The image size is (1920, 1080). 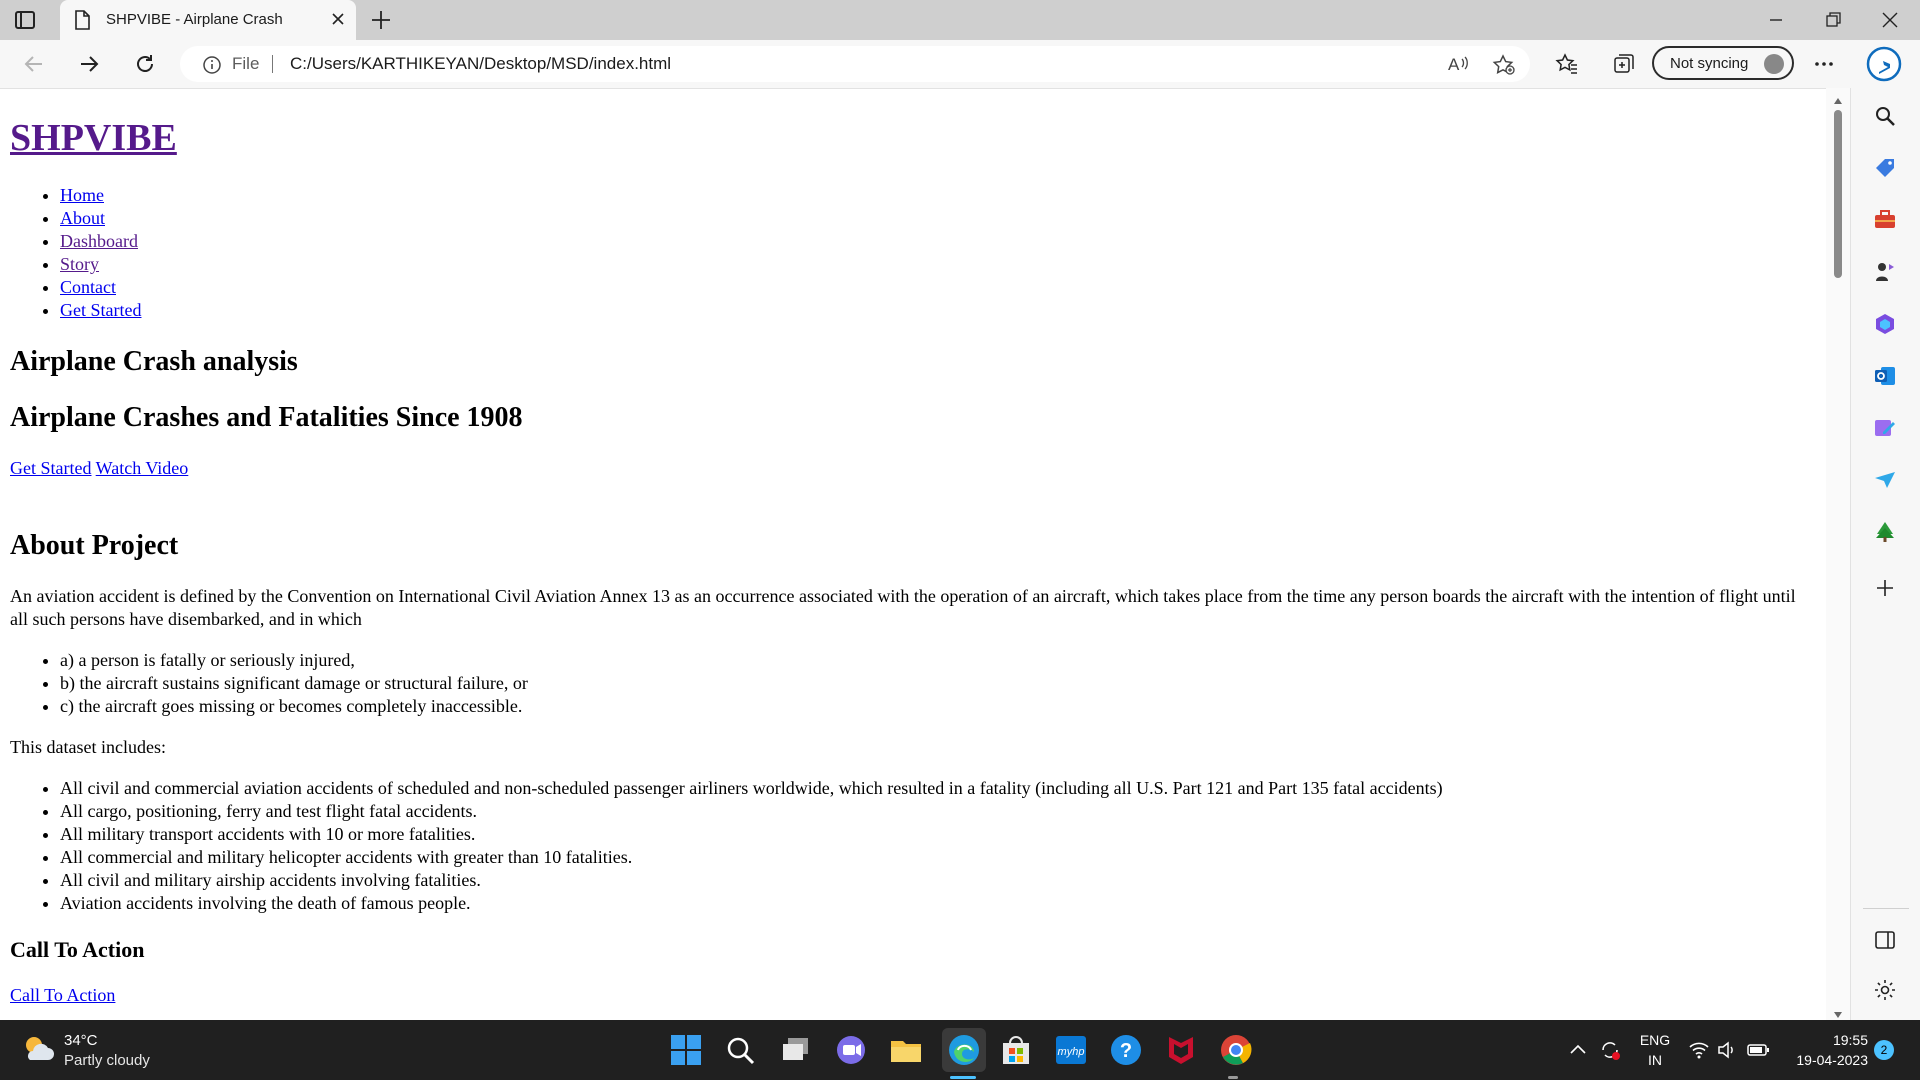 What do you see at coordinates (34, 66) in the screenshot?
I see `back-icon` at bounding box center [34, 66].